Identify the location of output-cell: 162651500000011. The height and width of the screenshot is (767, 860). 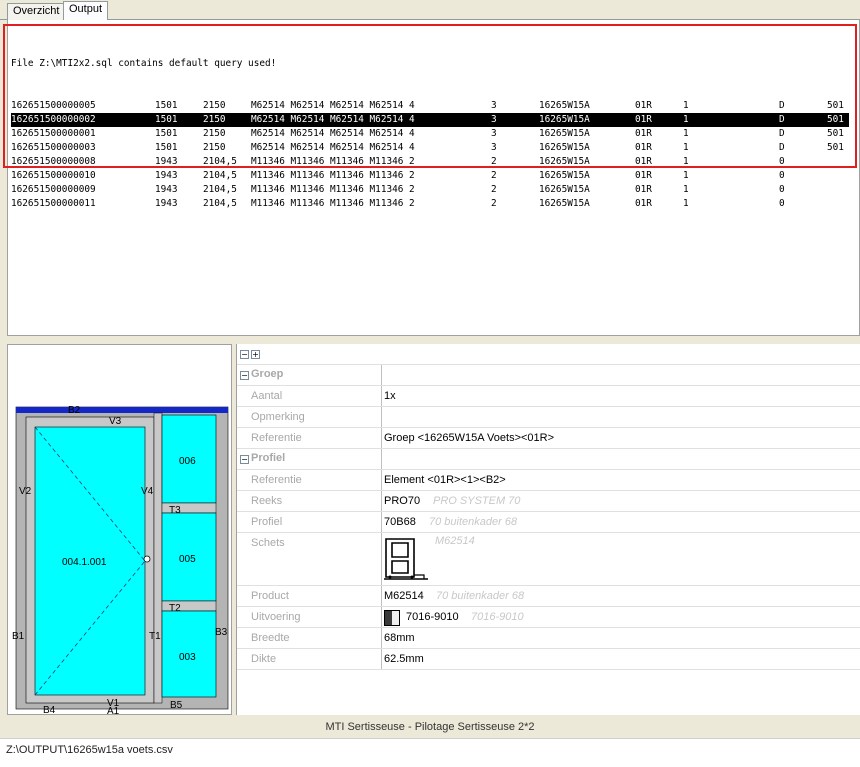
(53, 203).